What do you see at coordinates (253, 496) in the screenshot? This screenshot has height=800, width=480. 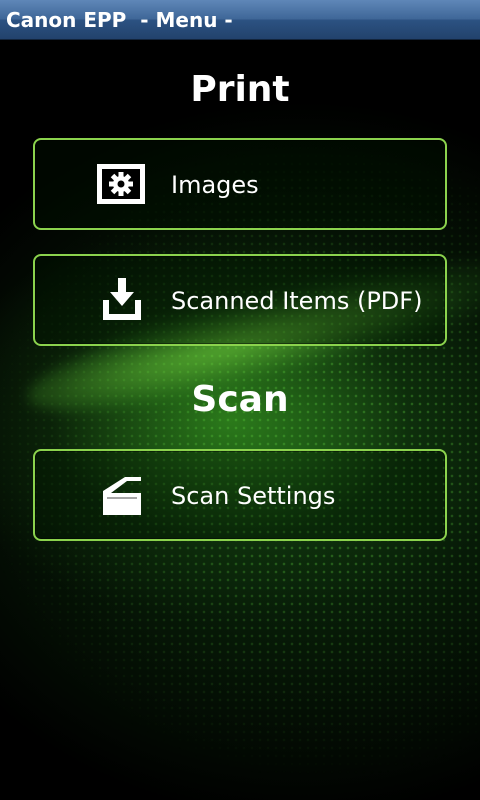 I see `scan-settings-label: Scan Settings` at bounding box center [253, 496].